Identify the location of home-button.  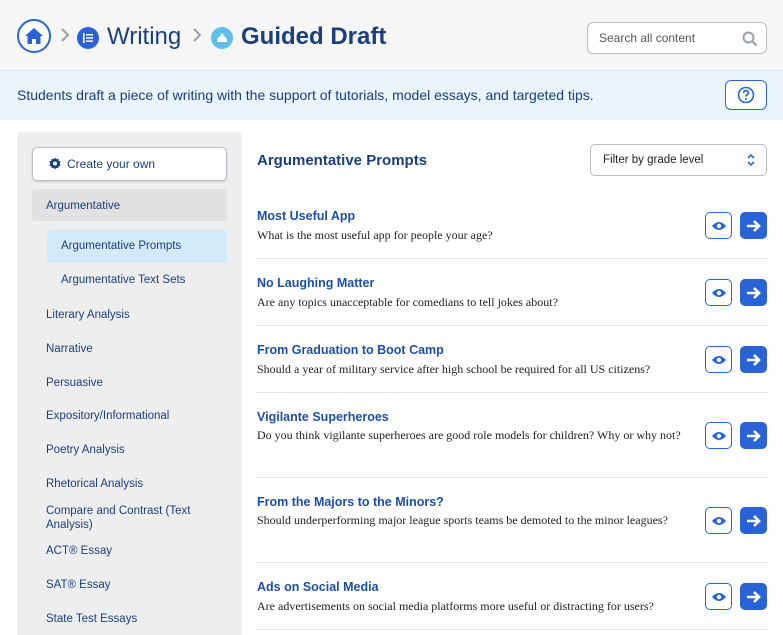
(34, 36).